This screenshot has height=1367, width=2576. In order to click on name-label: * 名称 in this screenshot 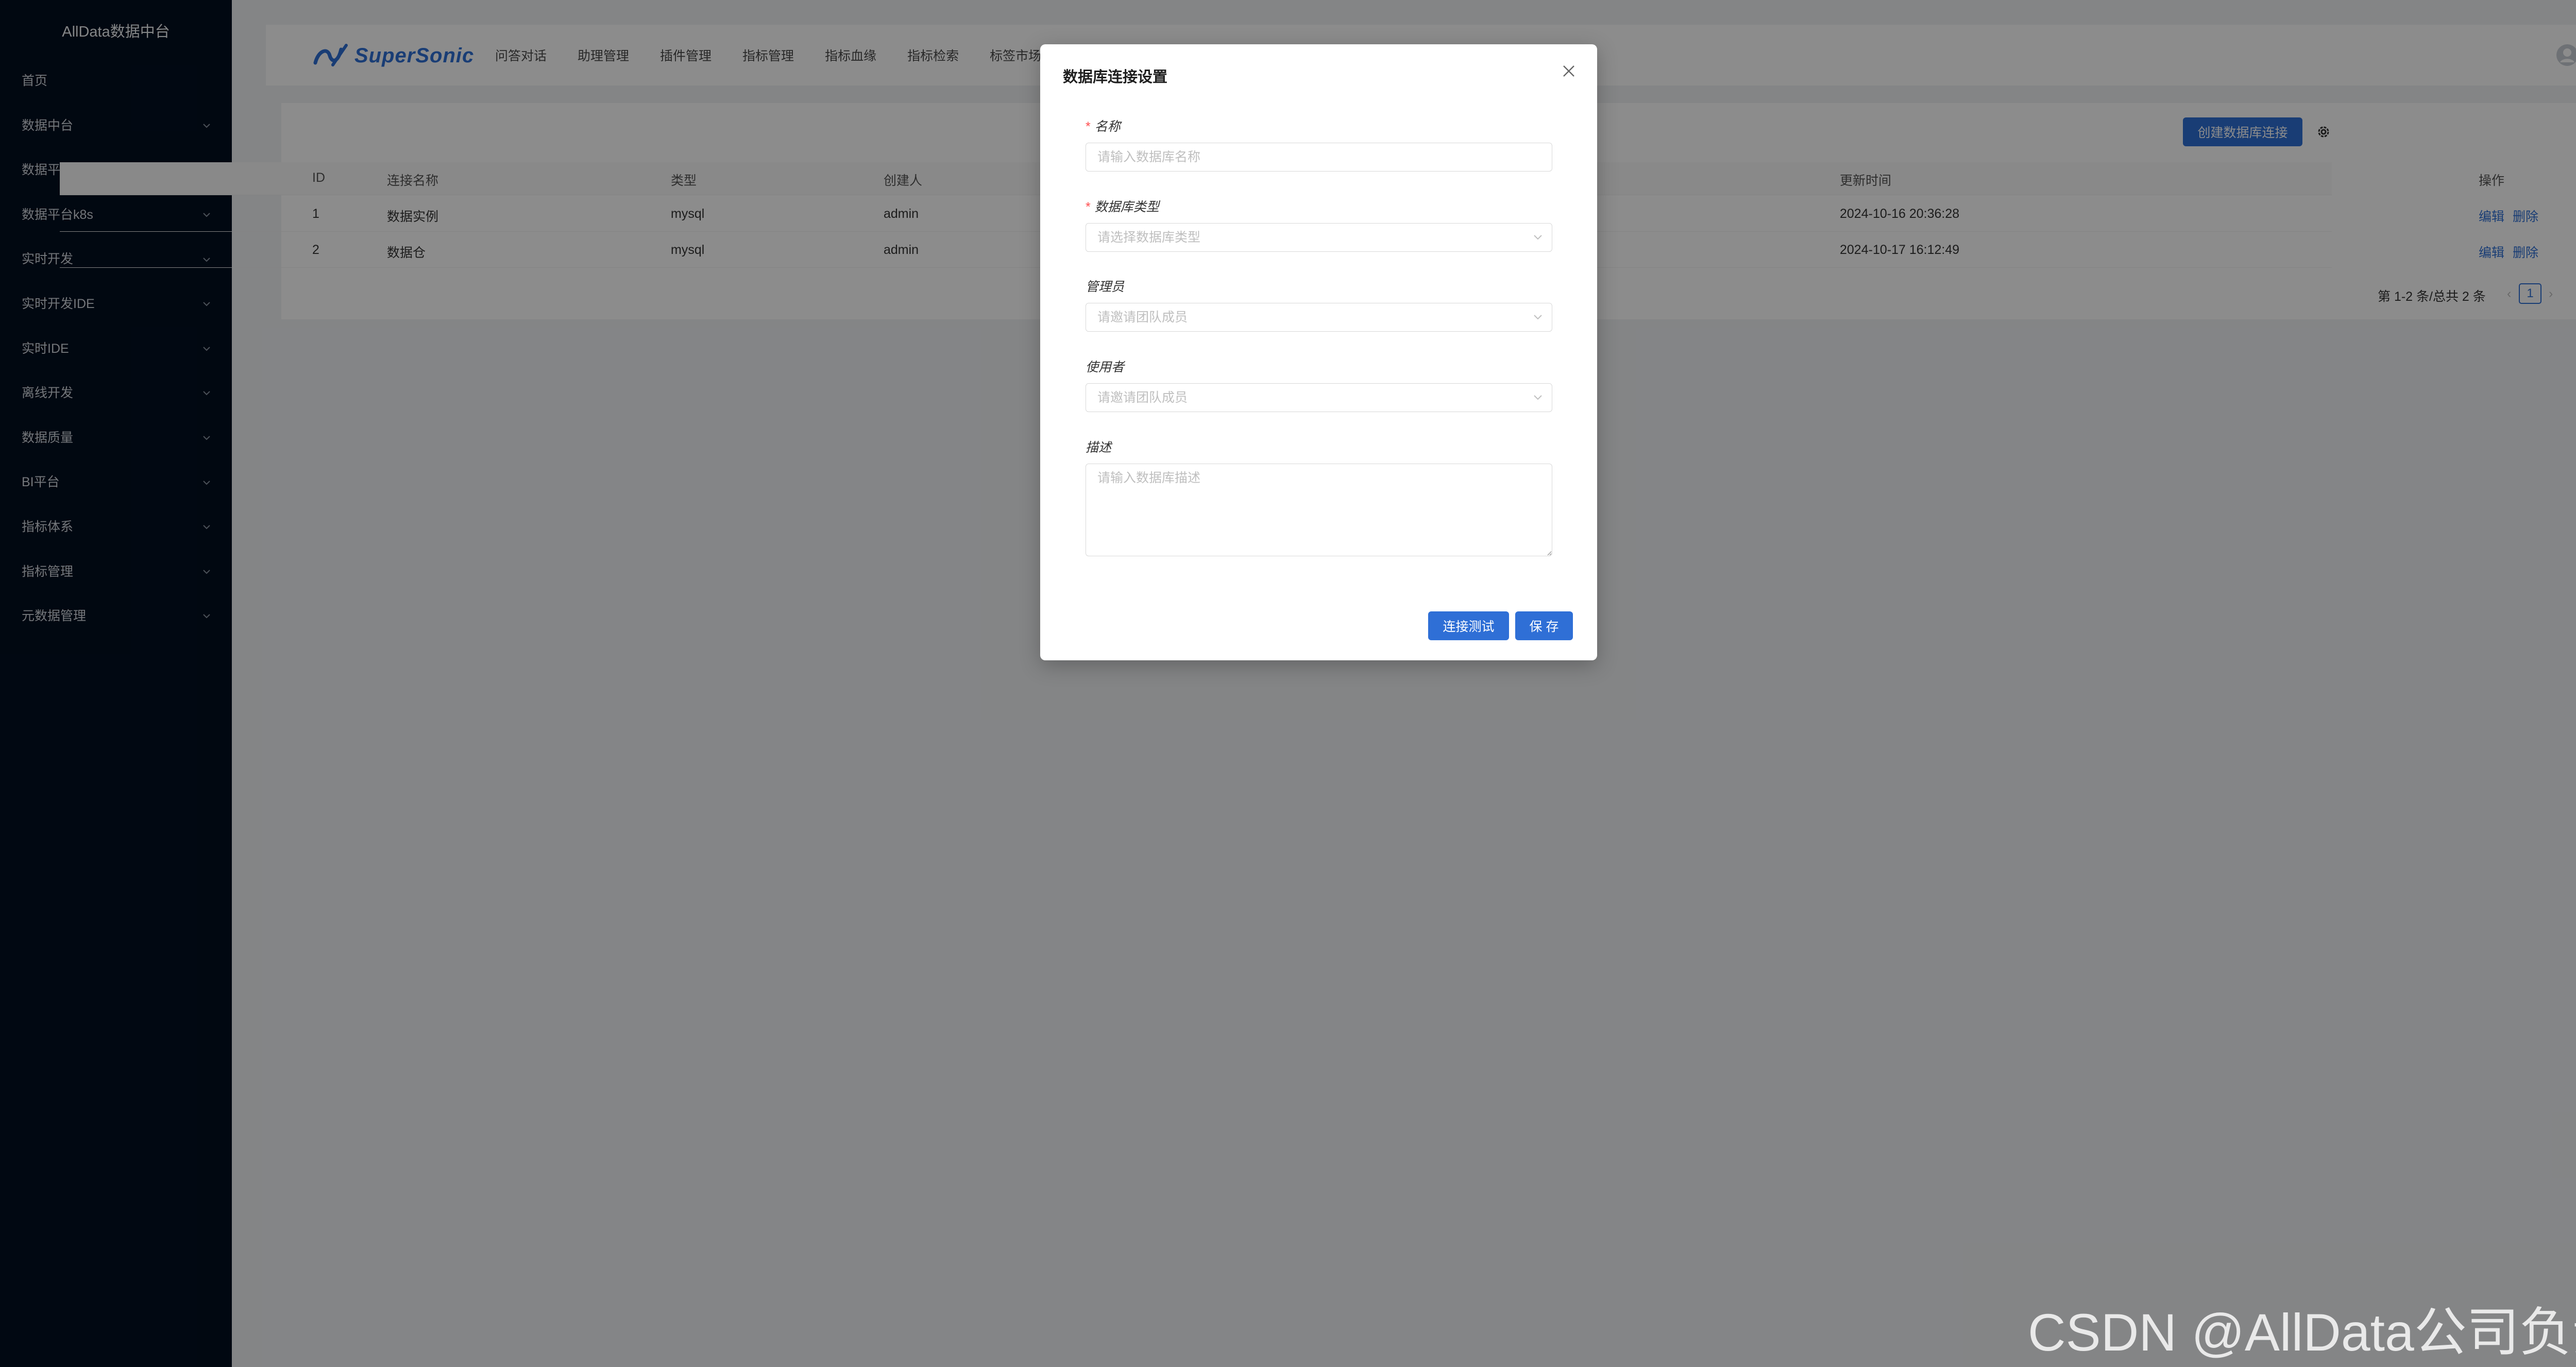, I will do `click(1103, 125)`.